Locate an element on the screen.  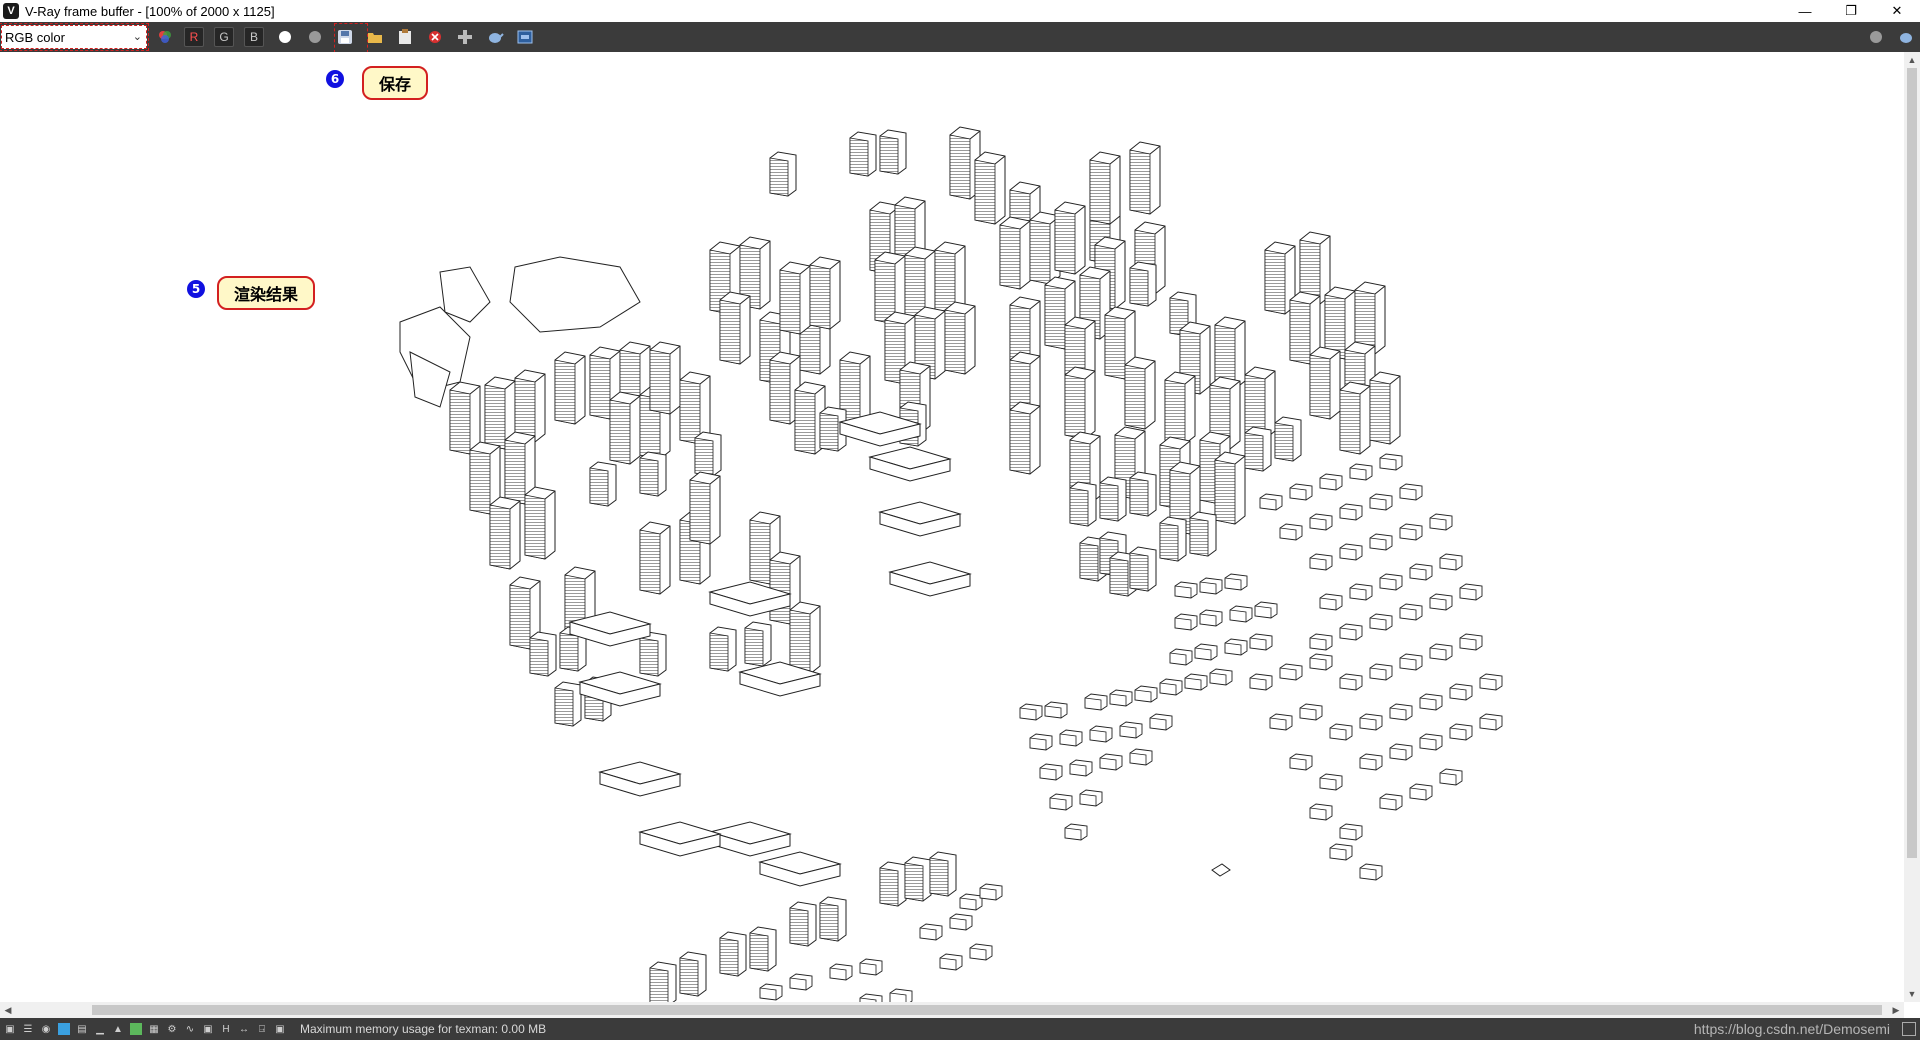
memory-status: Maximum memory usage for texman: 0.00 MB is located at coordinates (423, 1029).